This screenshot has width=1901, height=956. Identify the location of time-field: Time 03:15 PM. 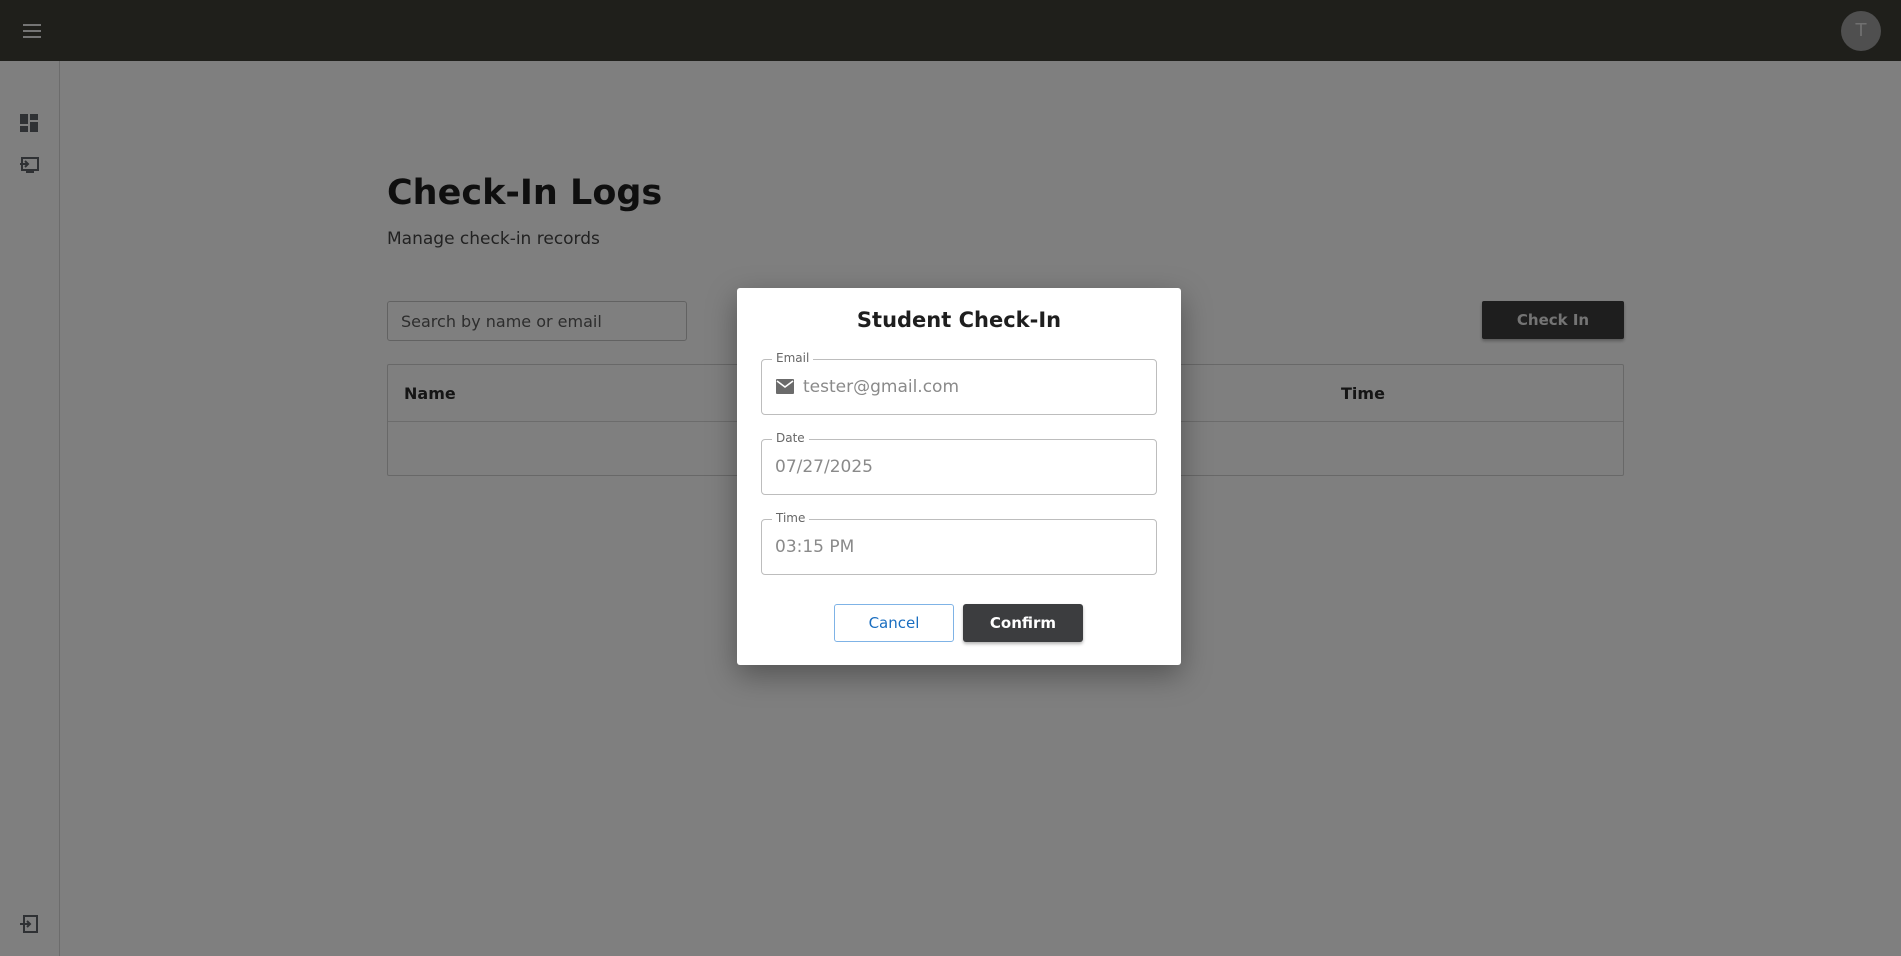
(959, 543).